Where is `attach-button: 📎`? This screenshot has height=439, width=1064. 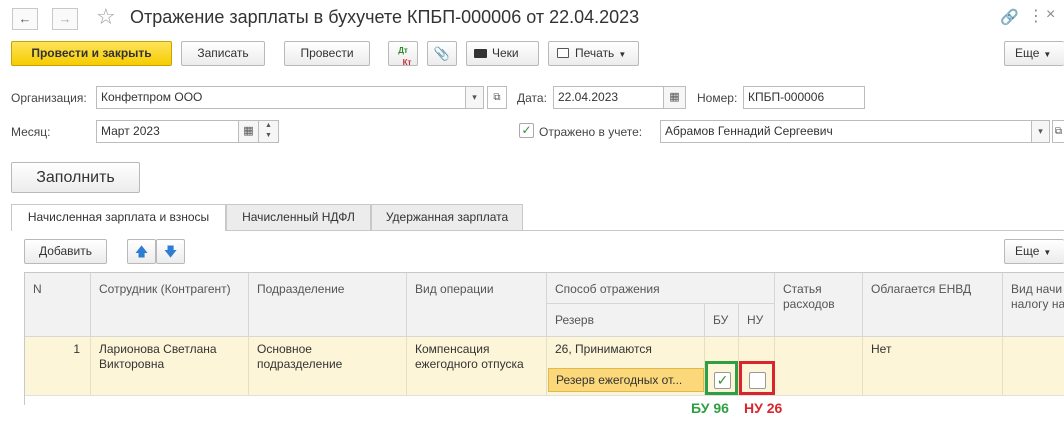 attach-button: 📎 is located at coordinates (442, 53).